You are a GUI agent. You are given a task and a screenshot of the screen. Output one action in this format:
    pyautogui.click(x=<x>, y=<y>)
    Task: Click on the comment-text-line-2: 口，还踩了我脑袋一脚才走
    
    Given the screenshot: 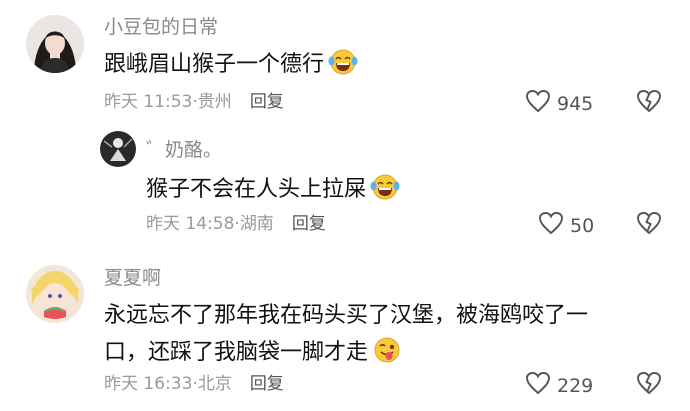 What is the action you would take?
    pyautogui.click(x=346, y=355)
    